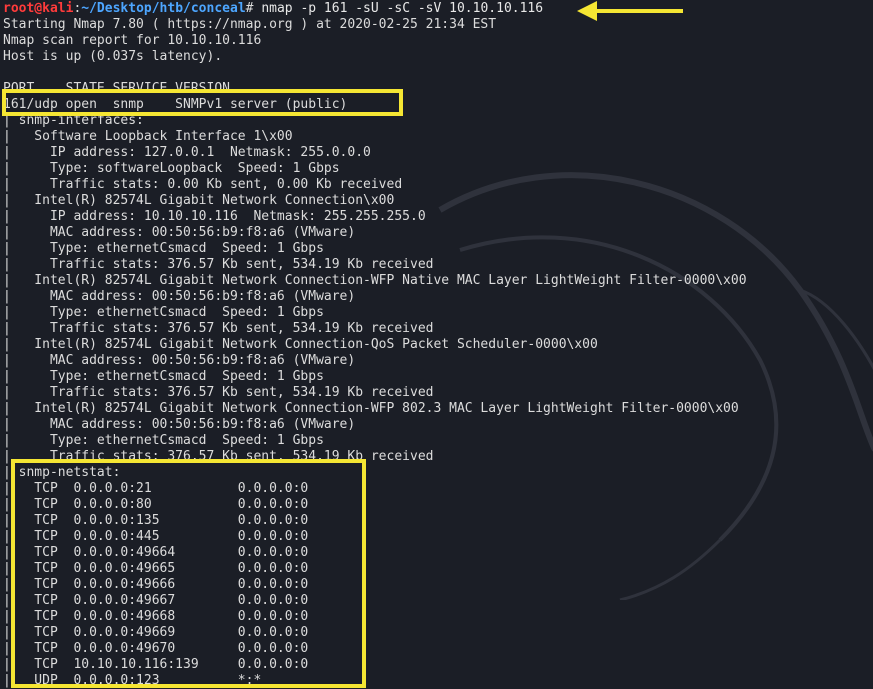 The height and width of the screenshot is (689, 873). I want to click on output-line: | TCP 0.0.0.0:445 0.0.0.0:0, so click(156, 536).